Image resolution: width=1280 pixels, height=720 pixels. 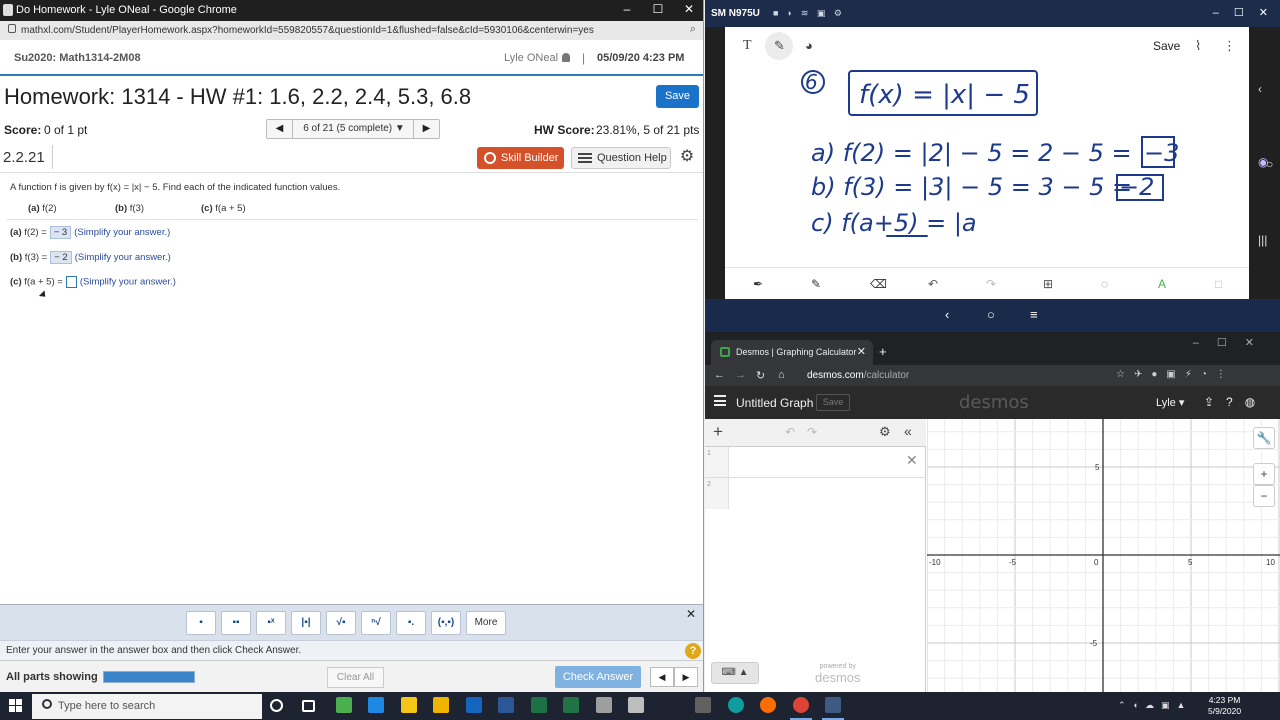 I want to click on wrench-icon: 🔧, so click(x=1264, y=438).